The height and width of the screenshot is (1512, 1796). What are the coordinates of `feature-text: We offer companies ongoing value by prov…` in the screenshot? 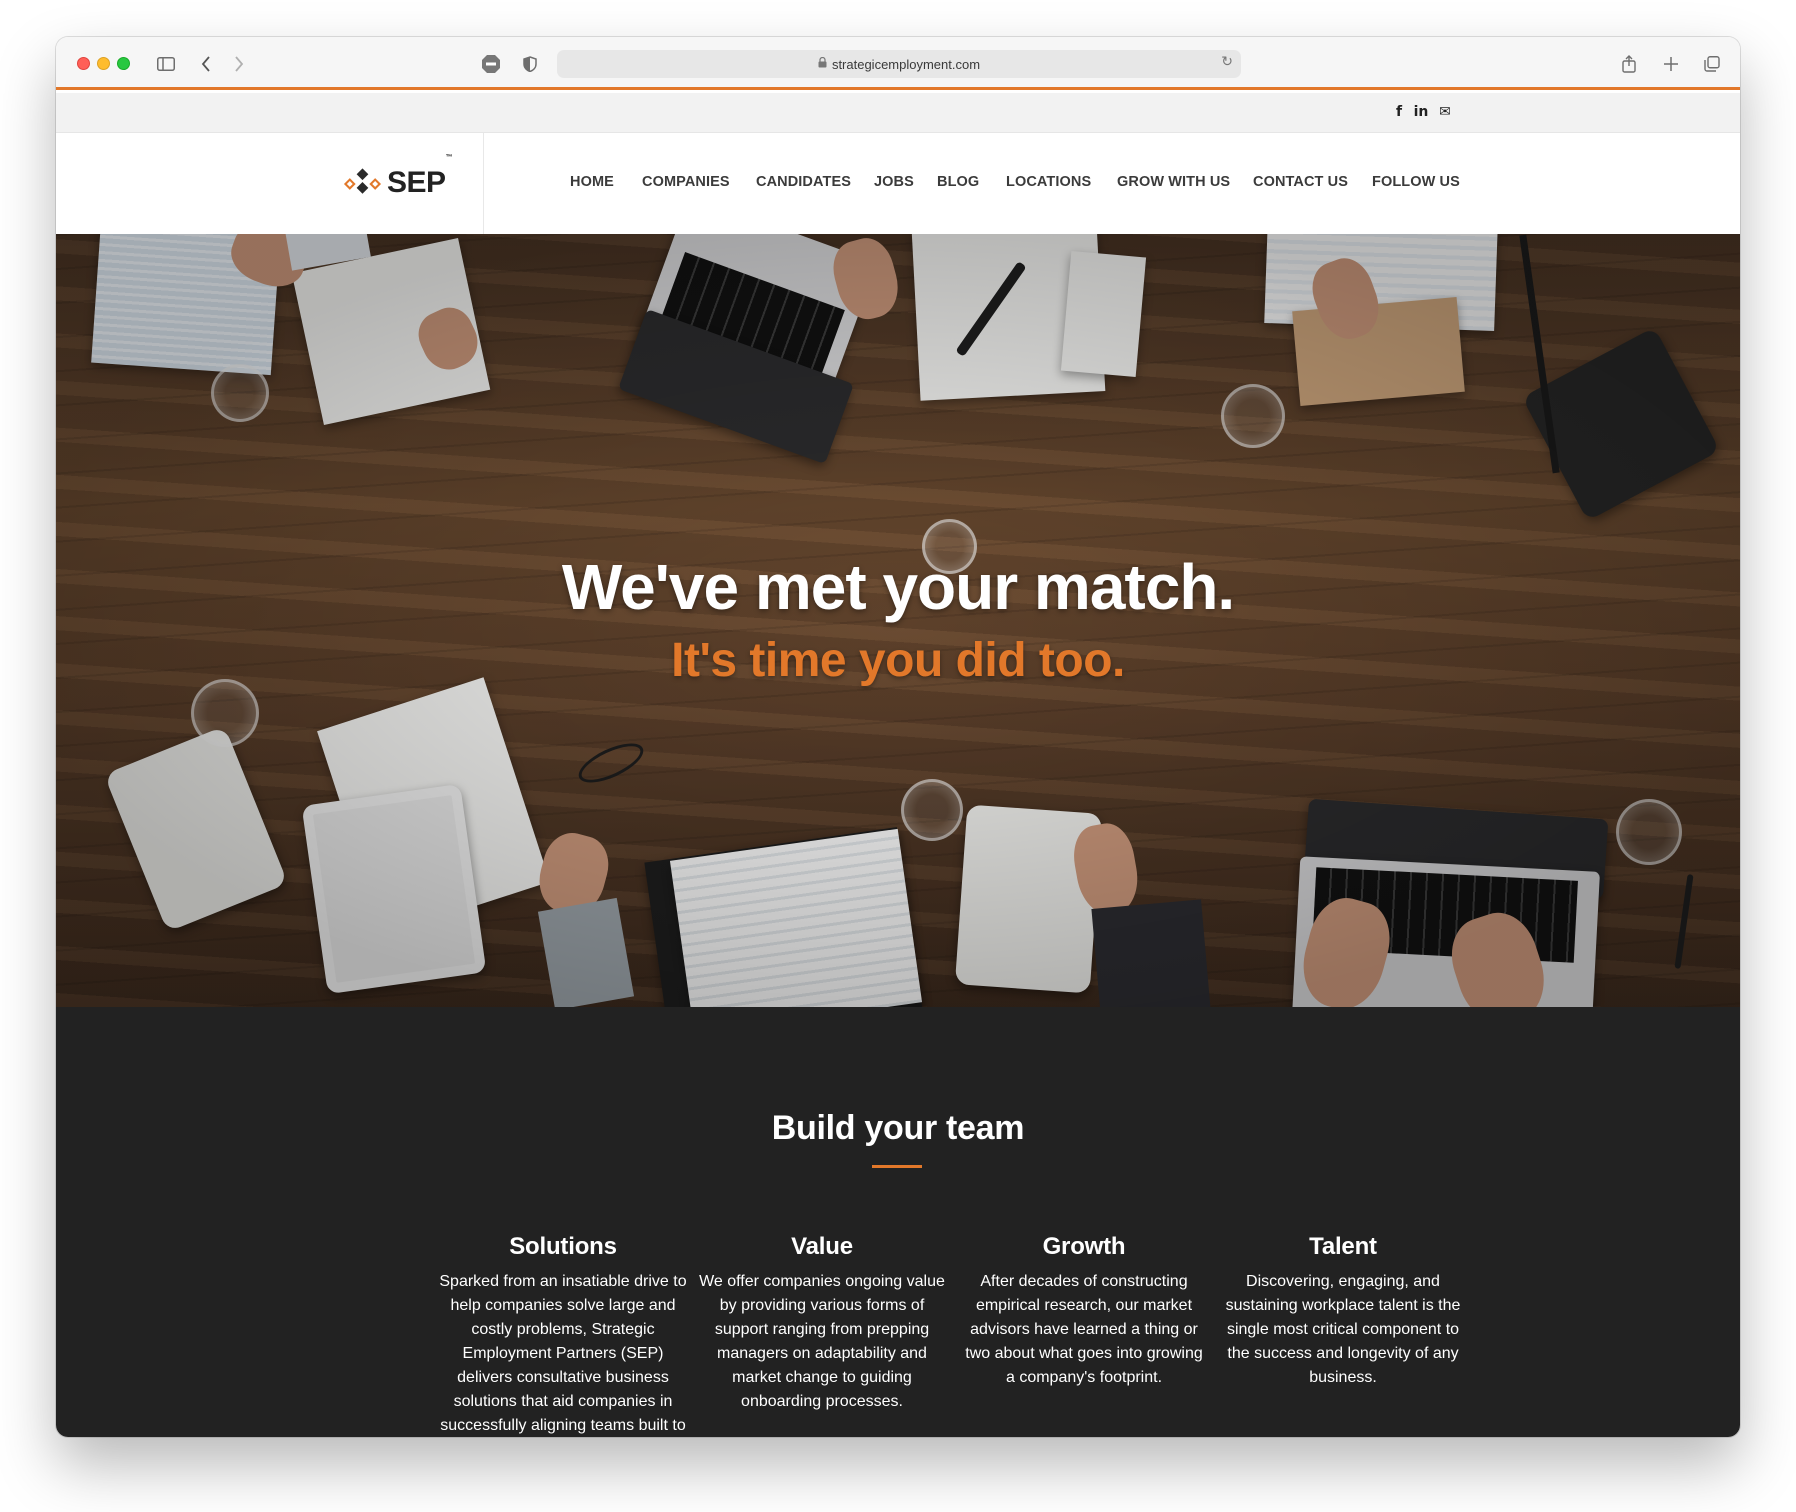 It's located at (822, 1341).